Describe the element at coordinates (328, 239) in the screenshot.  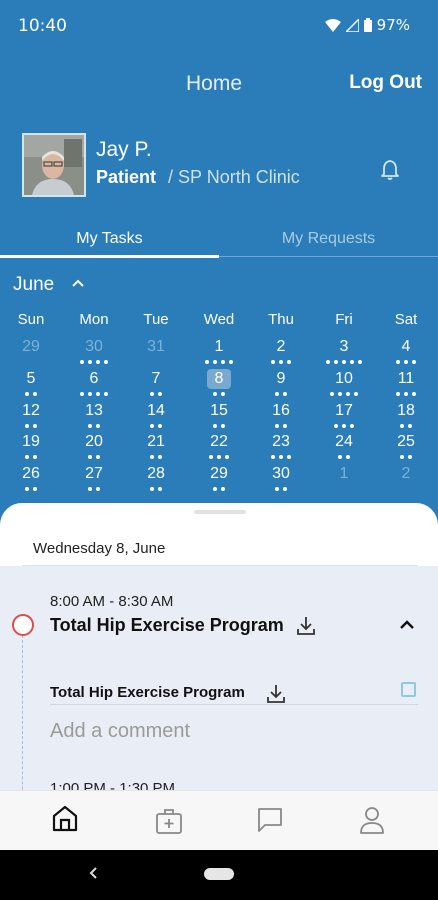
I see `tab-my-requests: My Requests` at that location.